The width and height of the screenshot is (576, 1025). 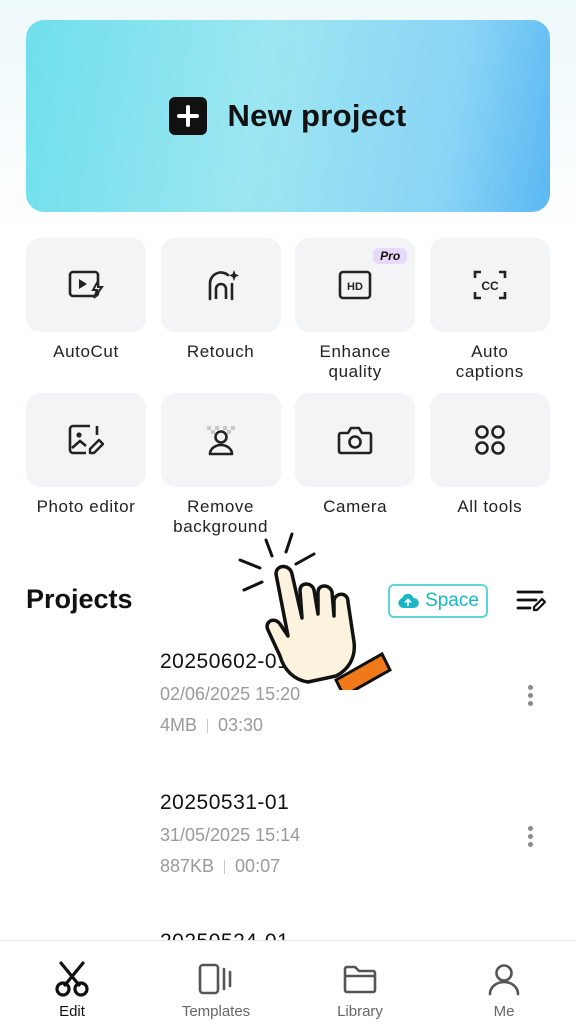 What do you see at coordinates (315, 611) in the screenshot?
I see `tap-hand-icon` at bounding box center [315, 611].